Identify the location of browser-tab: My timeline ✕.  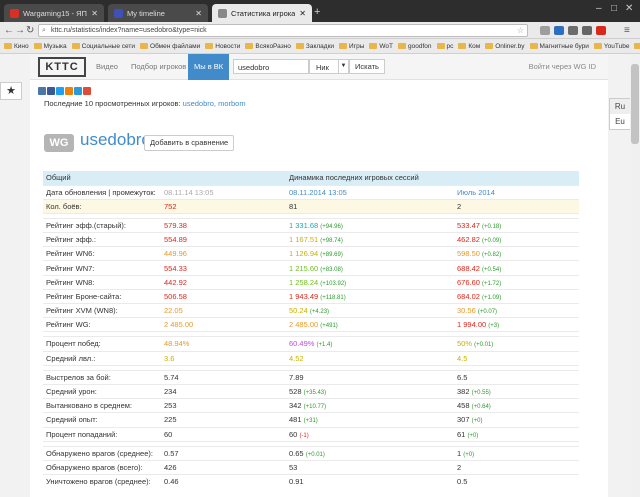
(158, 13).